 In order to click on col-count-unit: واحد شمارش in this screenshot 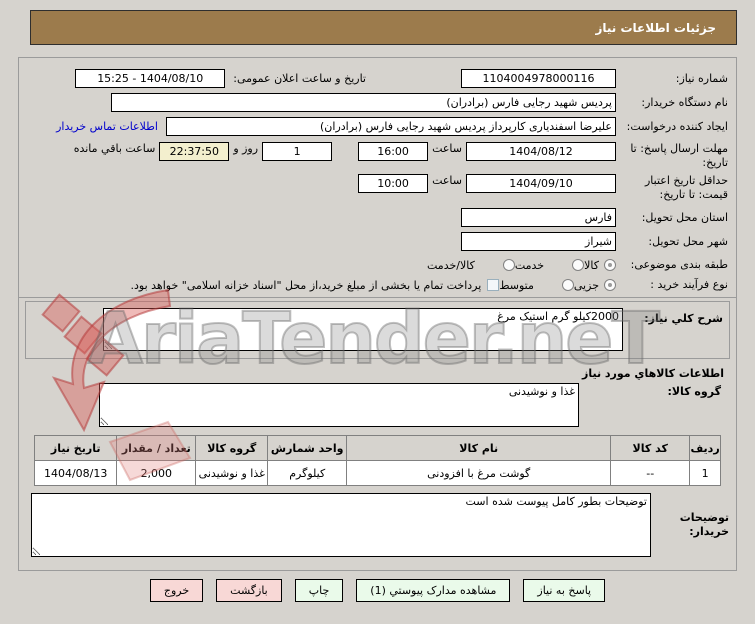, I will do `click(307, 448)`.